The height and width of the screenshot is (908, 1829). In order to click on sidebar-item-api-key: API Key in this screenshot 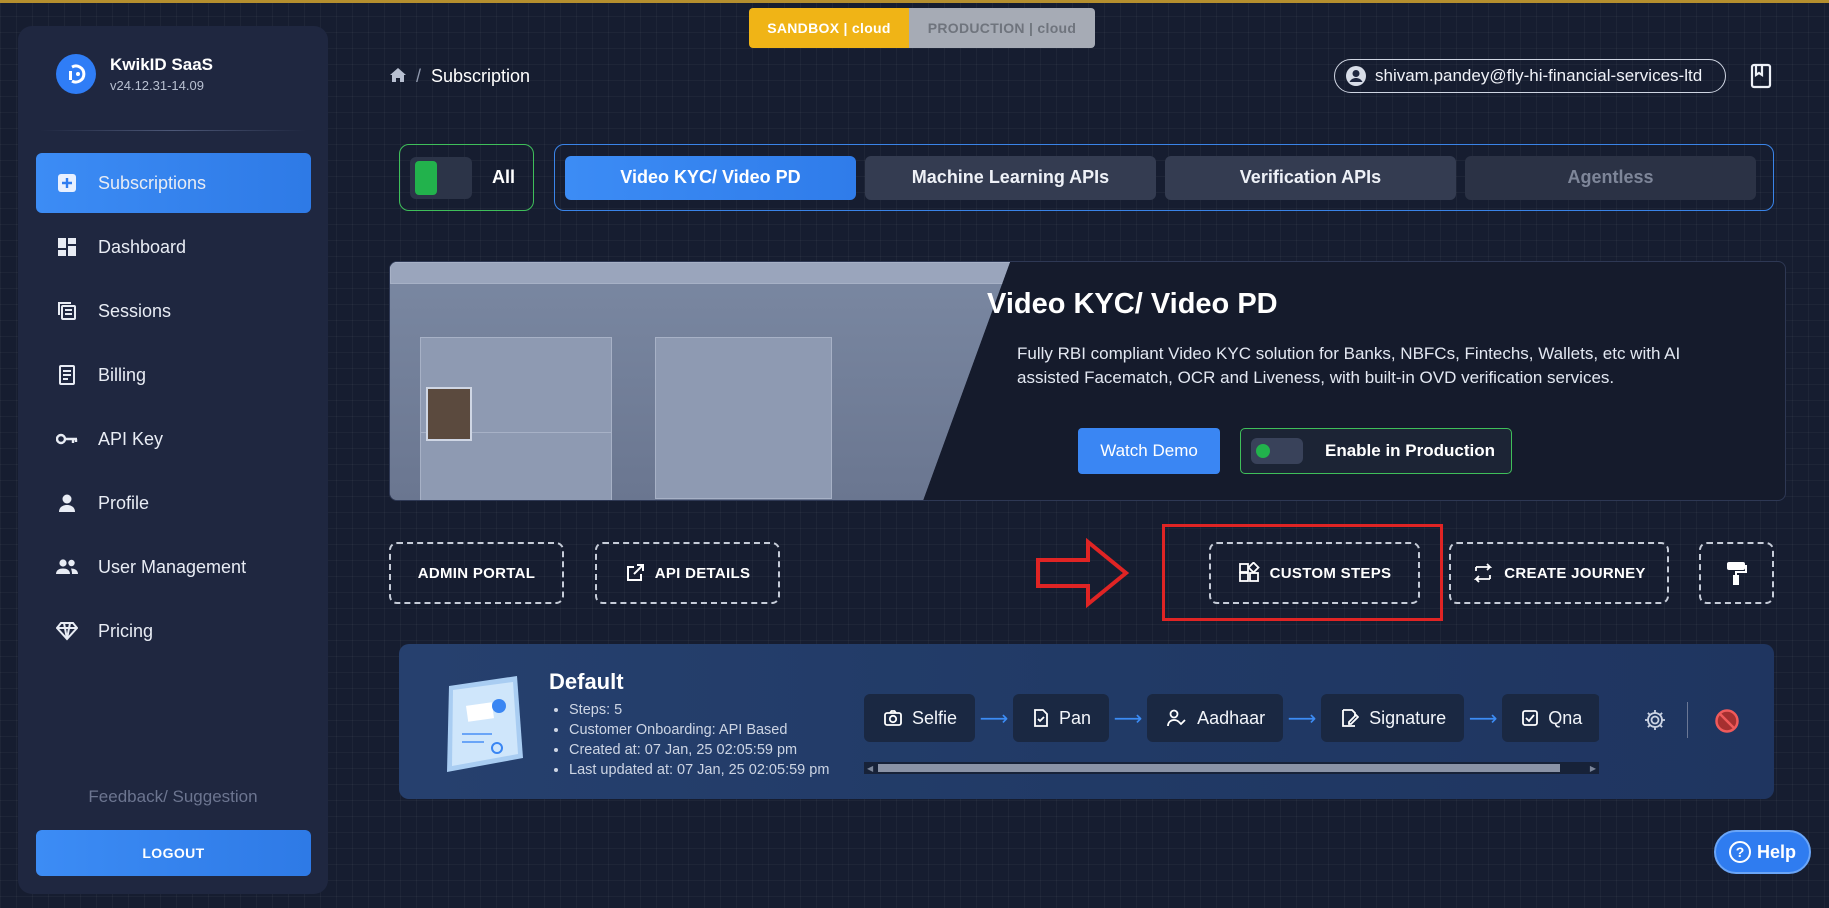, I will do `click(173, 439)`.